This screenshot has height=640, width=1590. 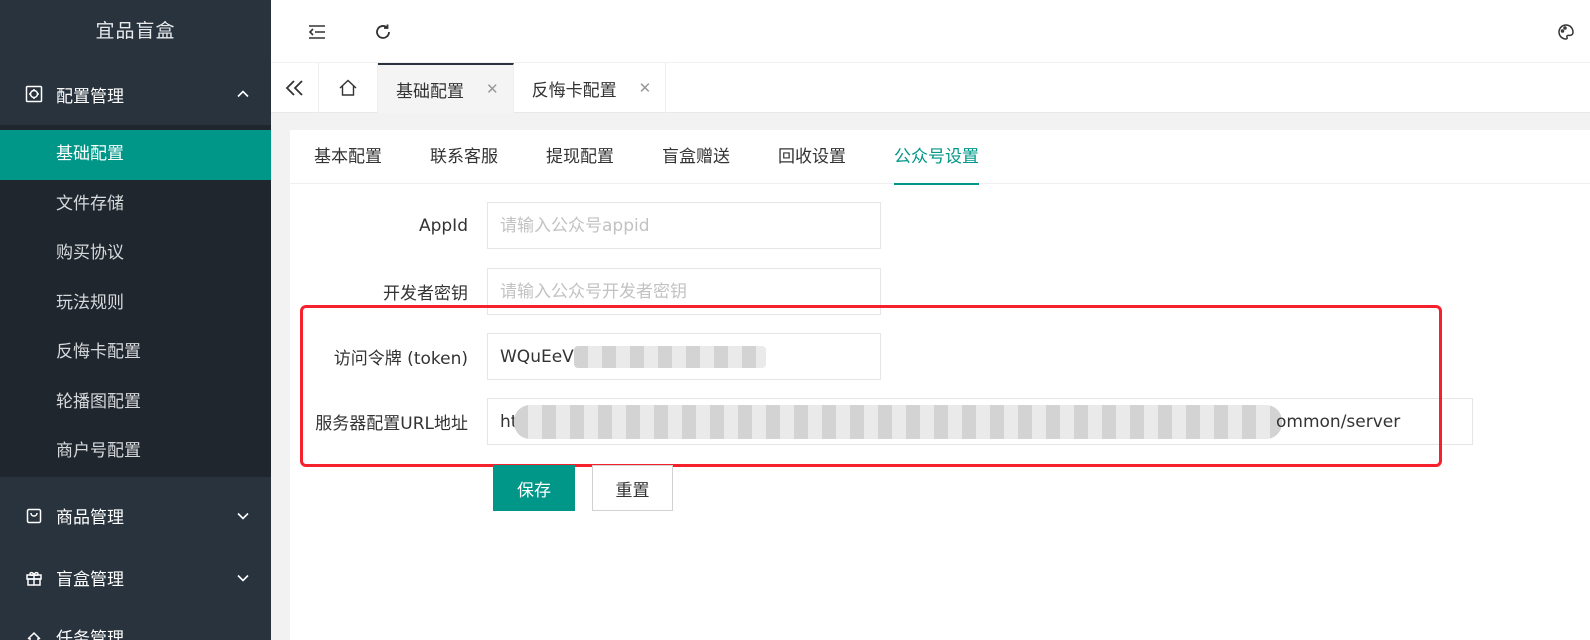 I want to click on form-row-server-url: 服务器配置URL地址 ht ommon/server, so click(x=881, y=421).